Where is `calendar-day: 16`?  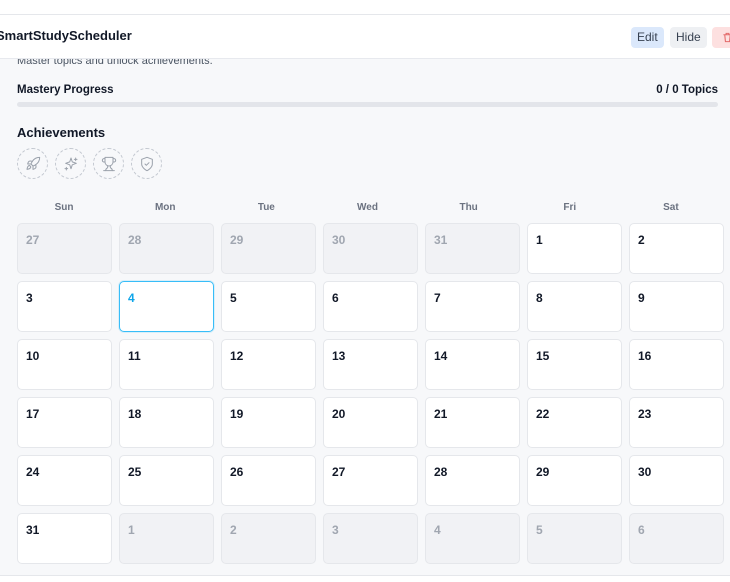
calendar-day: 16 is located at coordinates (676, 364).